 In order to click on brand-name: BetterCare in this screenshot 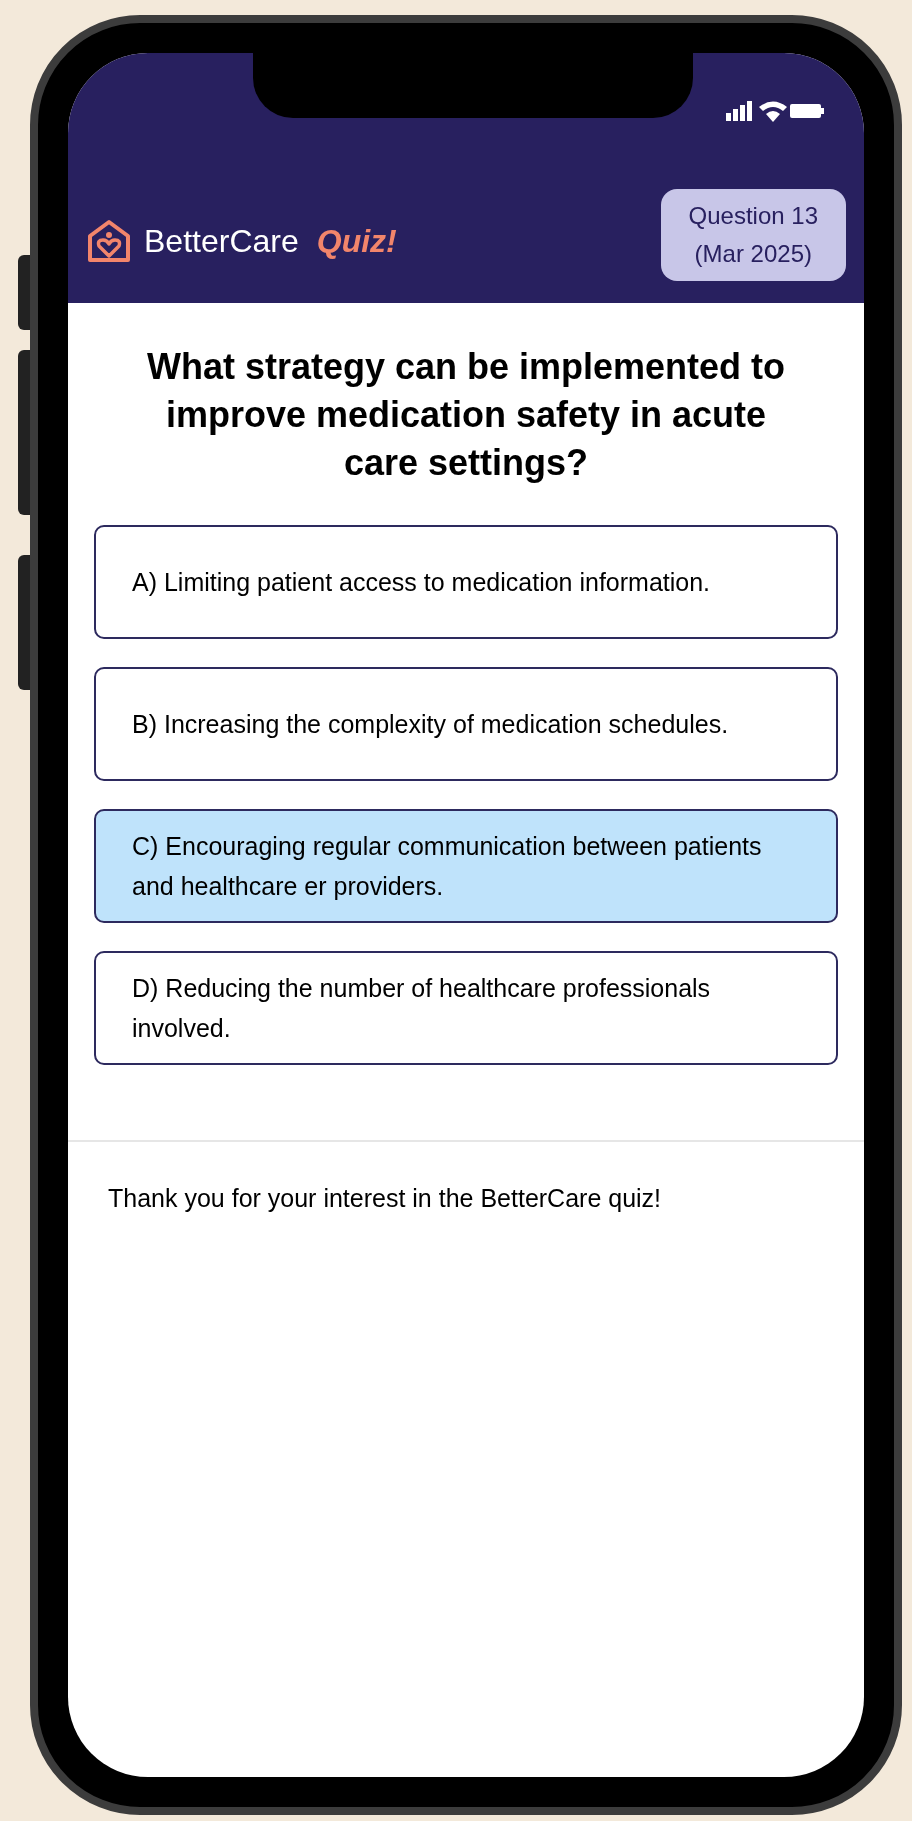, I will do `click(221, 241)`.